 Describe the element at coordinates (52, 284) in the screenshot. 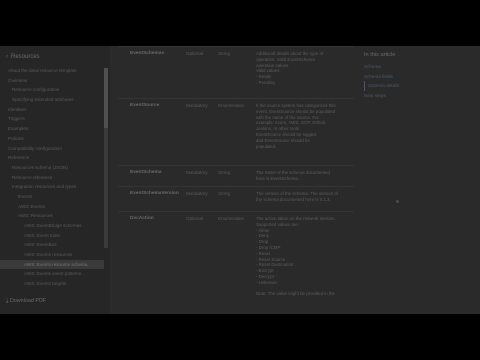

I see `sidebar-item: AWS::Events targets` at that location.